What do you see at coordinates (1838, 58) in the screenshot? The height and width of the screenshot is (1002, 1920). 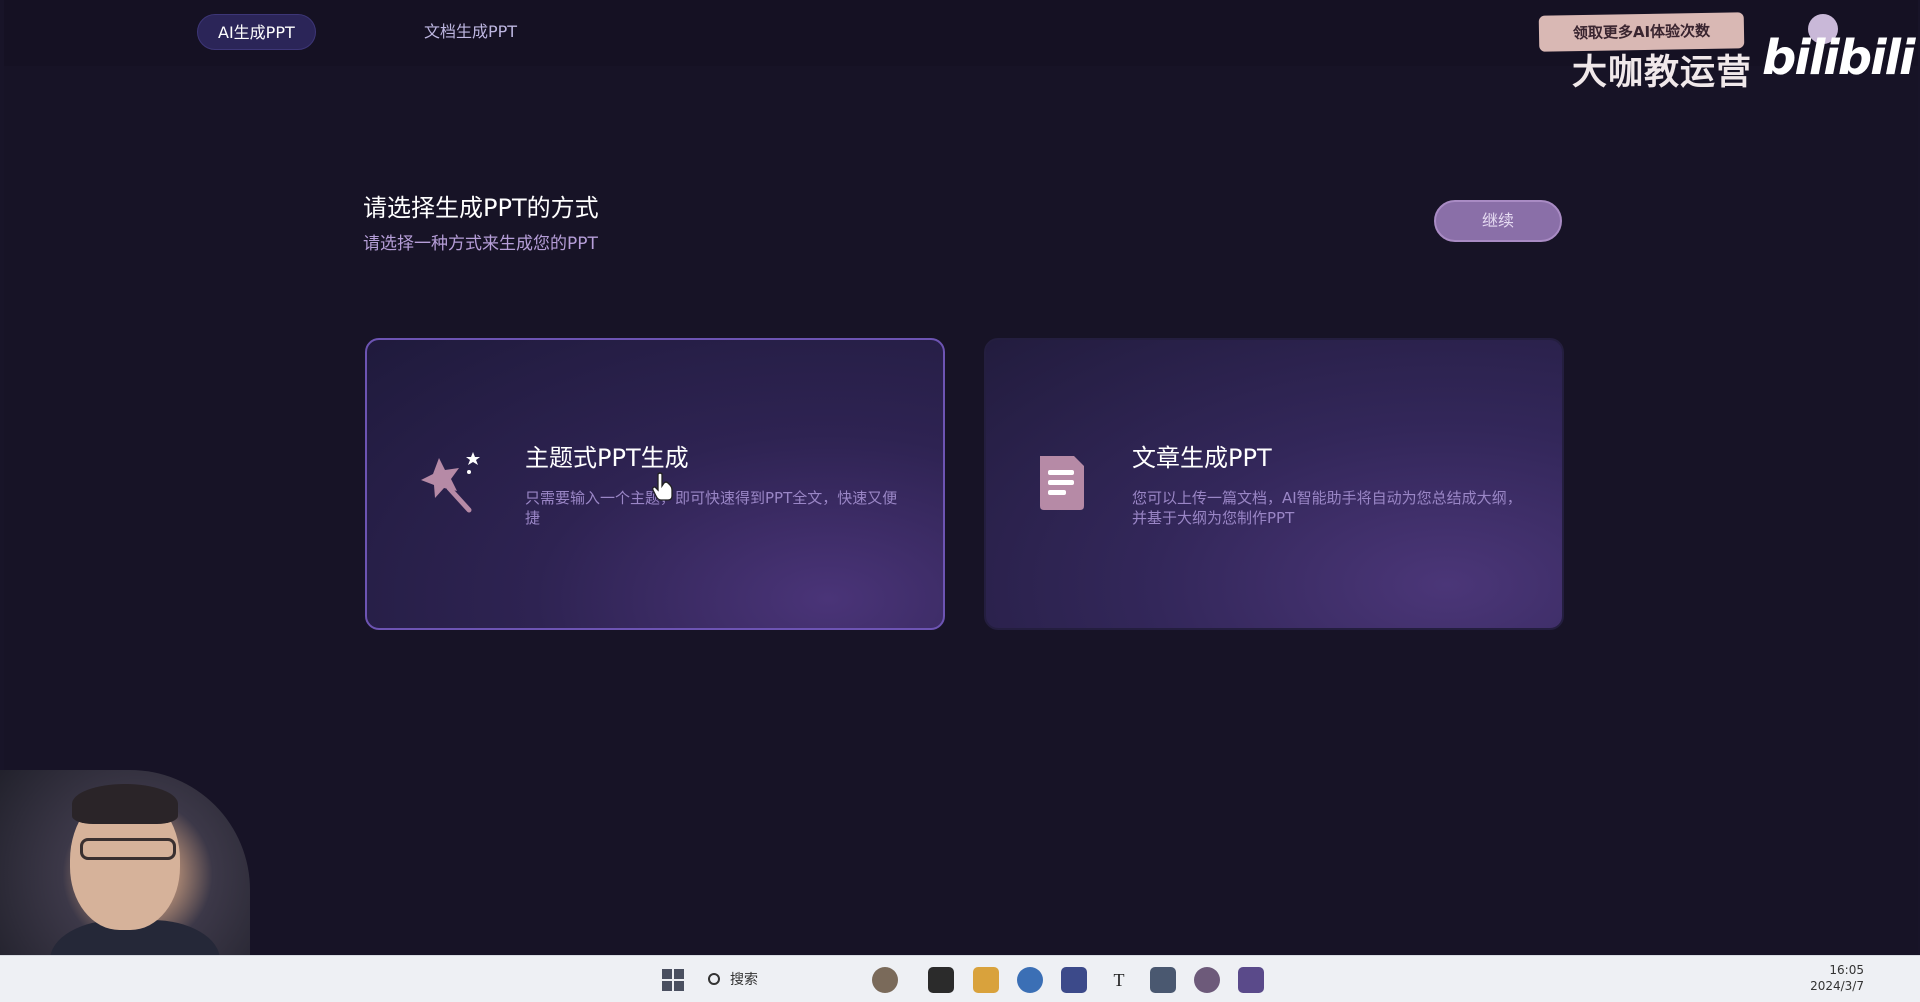 I see `bilibili-logo: bilibili` at bounding box center [1838, 58].